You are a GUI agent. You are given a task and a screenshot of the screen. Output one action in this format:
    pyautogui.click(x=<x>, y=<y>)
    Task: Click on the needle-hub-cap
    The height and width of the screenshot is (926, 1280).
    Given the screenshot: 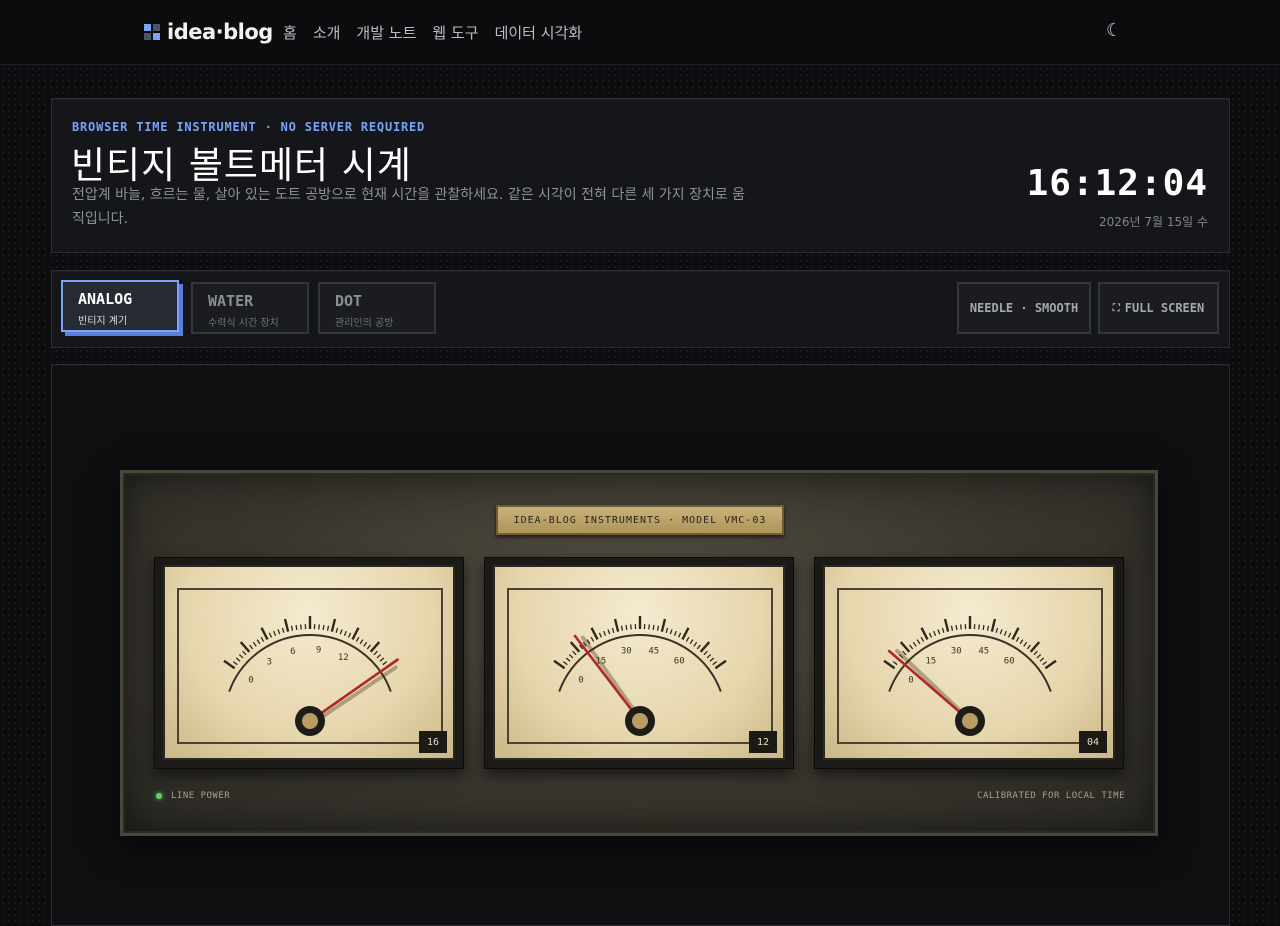 What is the action you would take?
    pyautogui.click(x=970, y=721)
    